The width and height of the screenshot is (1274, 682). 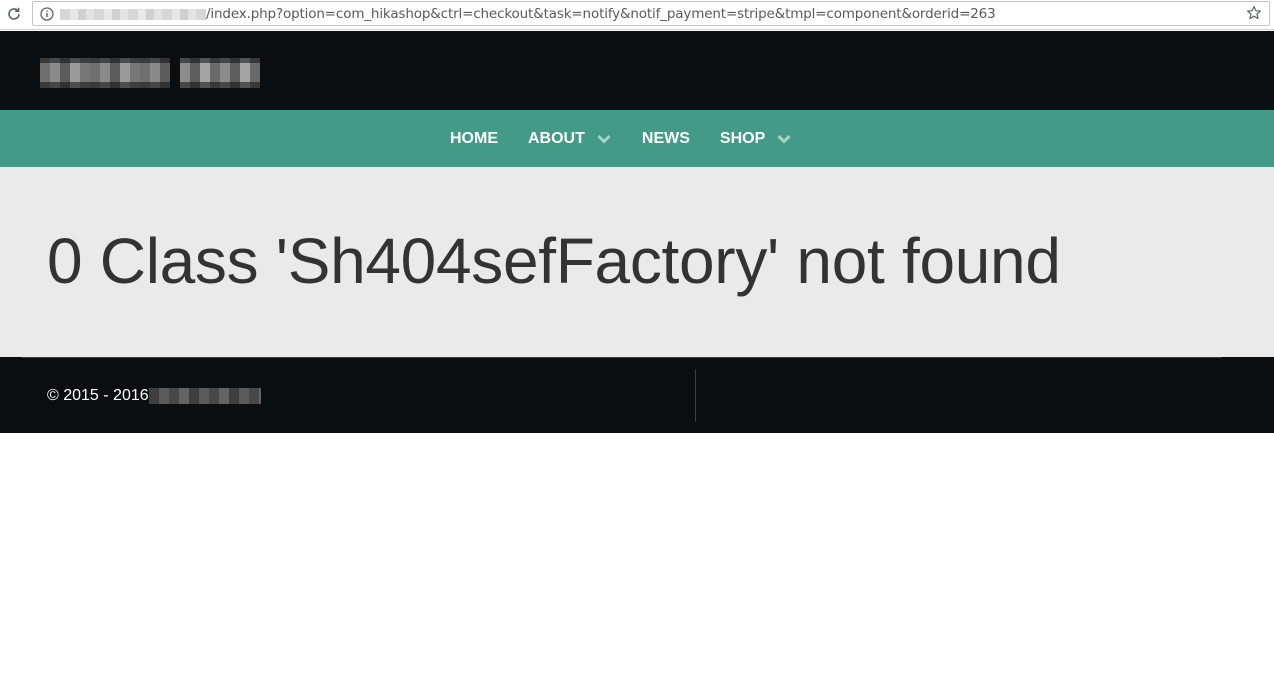 I want to click on nav-item-label: SHOP, so click(x=742, y=138).